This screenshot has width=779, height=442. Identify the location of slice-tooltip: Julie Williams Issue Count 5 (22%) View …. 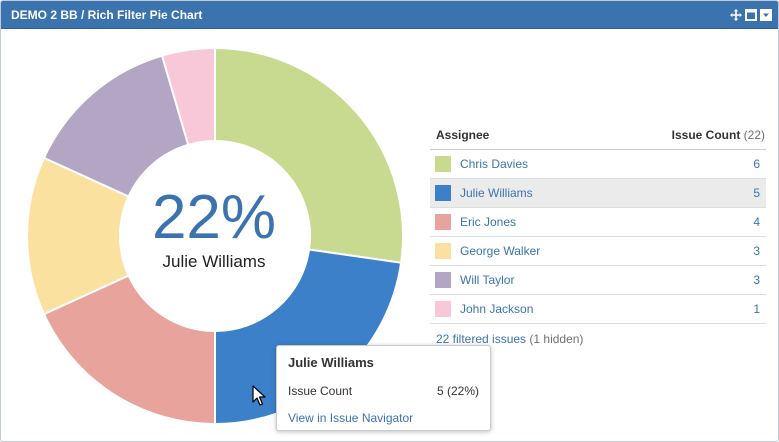
(383, 388).